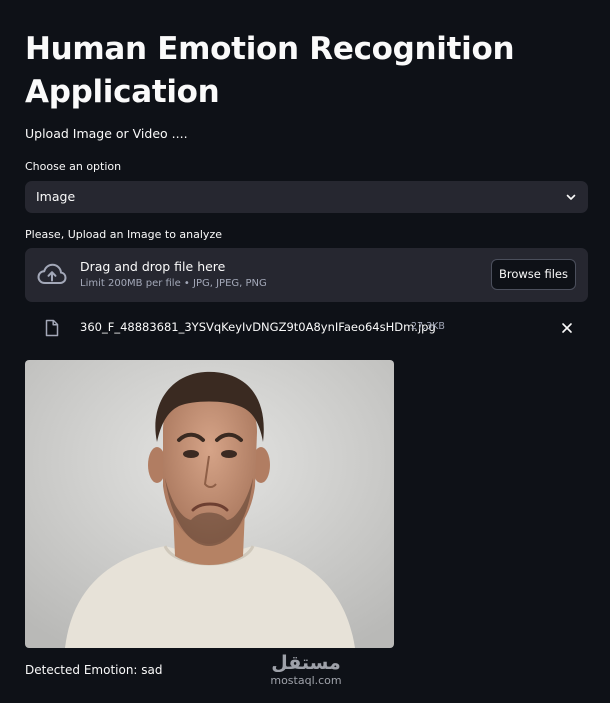 The width and height of the screenshot is (610, 703). Describe the element at coordinates (533, 274) in the screenshot. I see `browse-files-button: Browse files` at that location.